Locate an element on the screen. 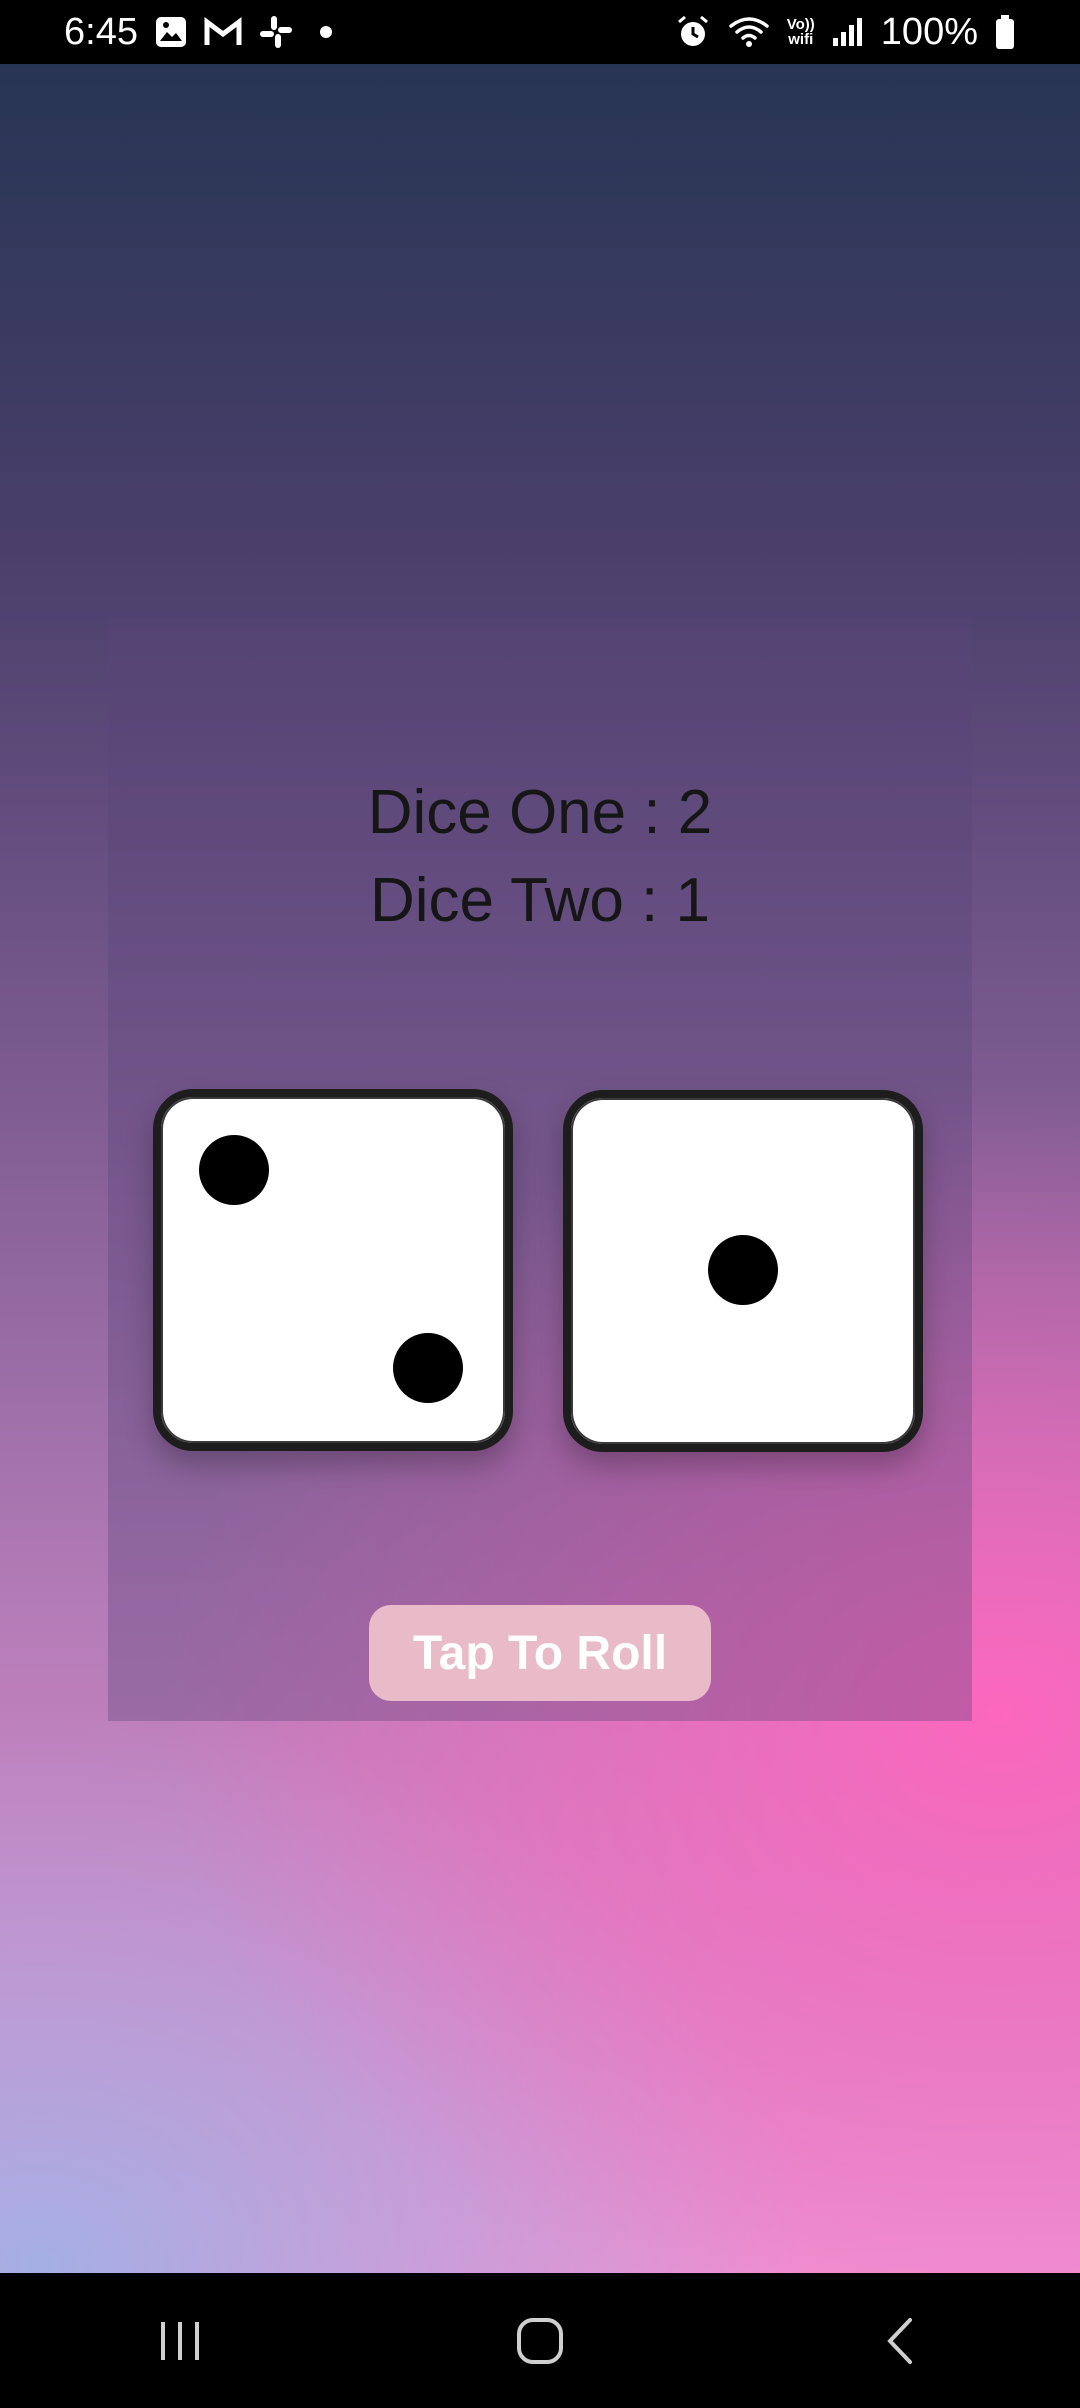 The width and height of the screenshot is (1080, 2408). dice-two-label: Dice Two : 1 is located at coordinates (539, 900).